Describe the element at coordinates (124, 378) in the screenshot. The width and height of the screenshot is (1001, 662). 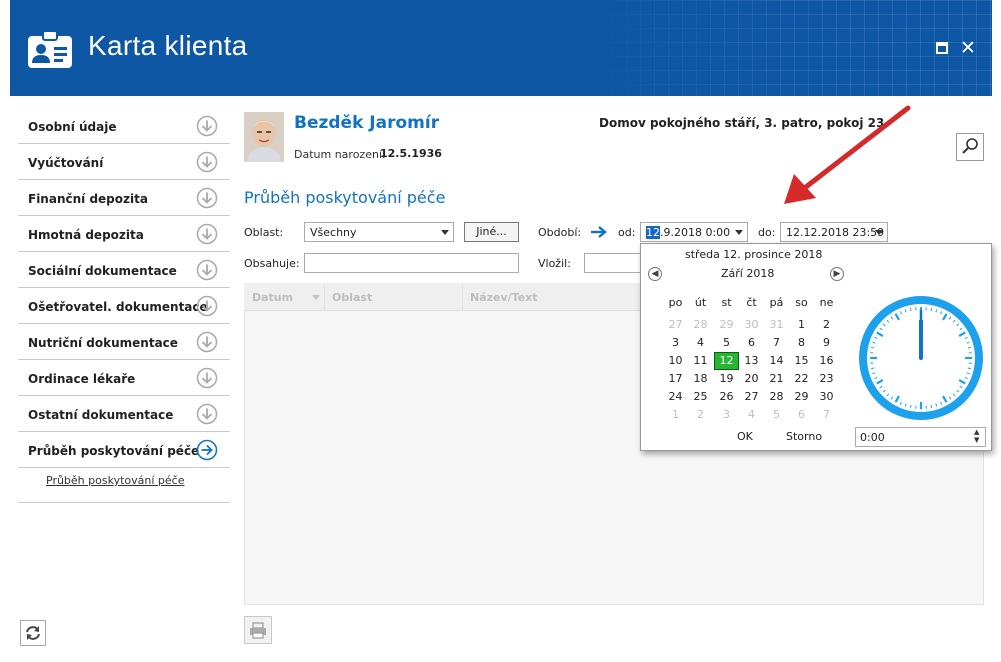
I see `sidebar-item-7: Ordinace lékaře` at that location.